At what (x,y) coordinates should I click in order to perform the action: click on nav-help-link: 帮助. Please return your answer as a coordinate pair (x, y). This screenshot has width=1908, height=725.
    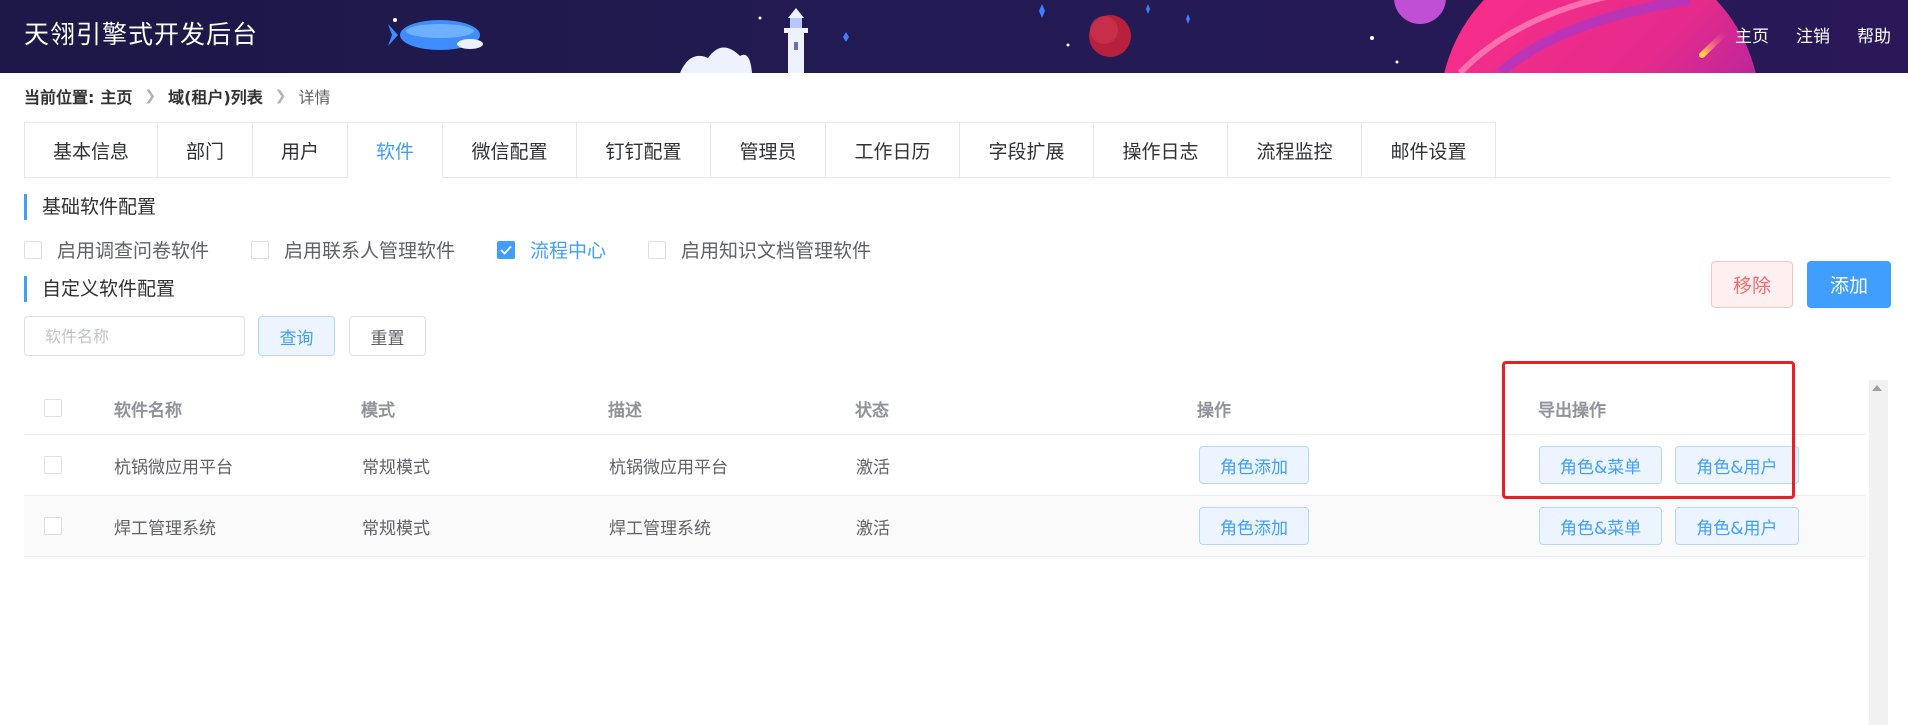
    Looking at the image, I should click on (1874, 34).